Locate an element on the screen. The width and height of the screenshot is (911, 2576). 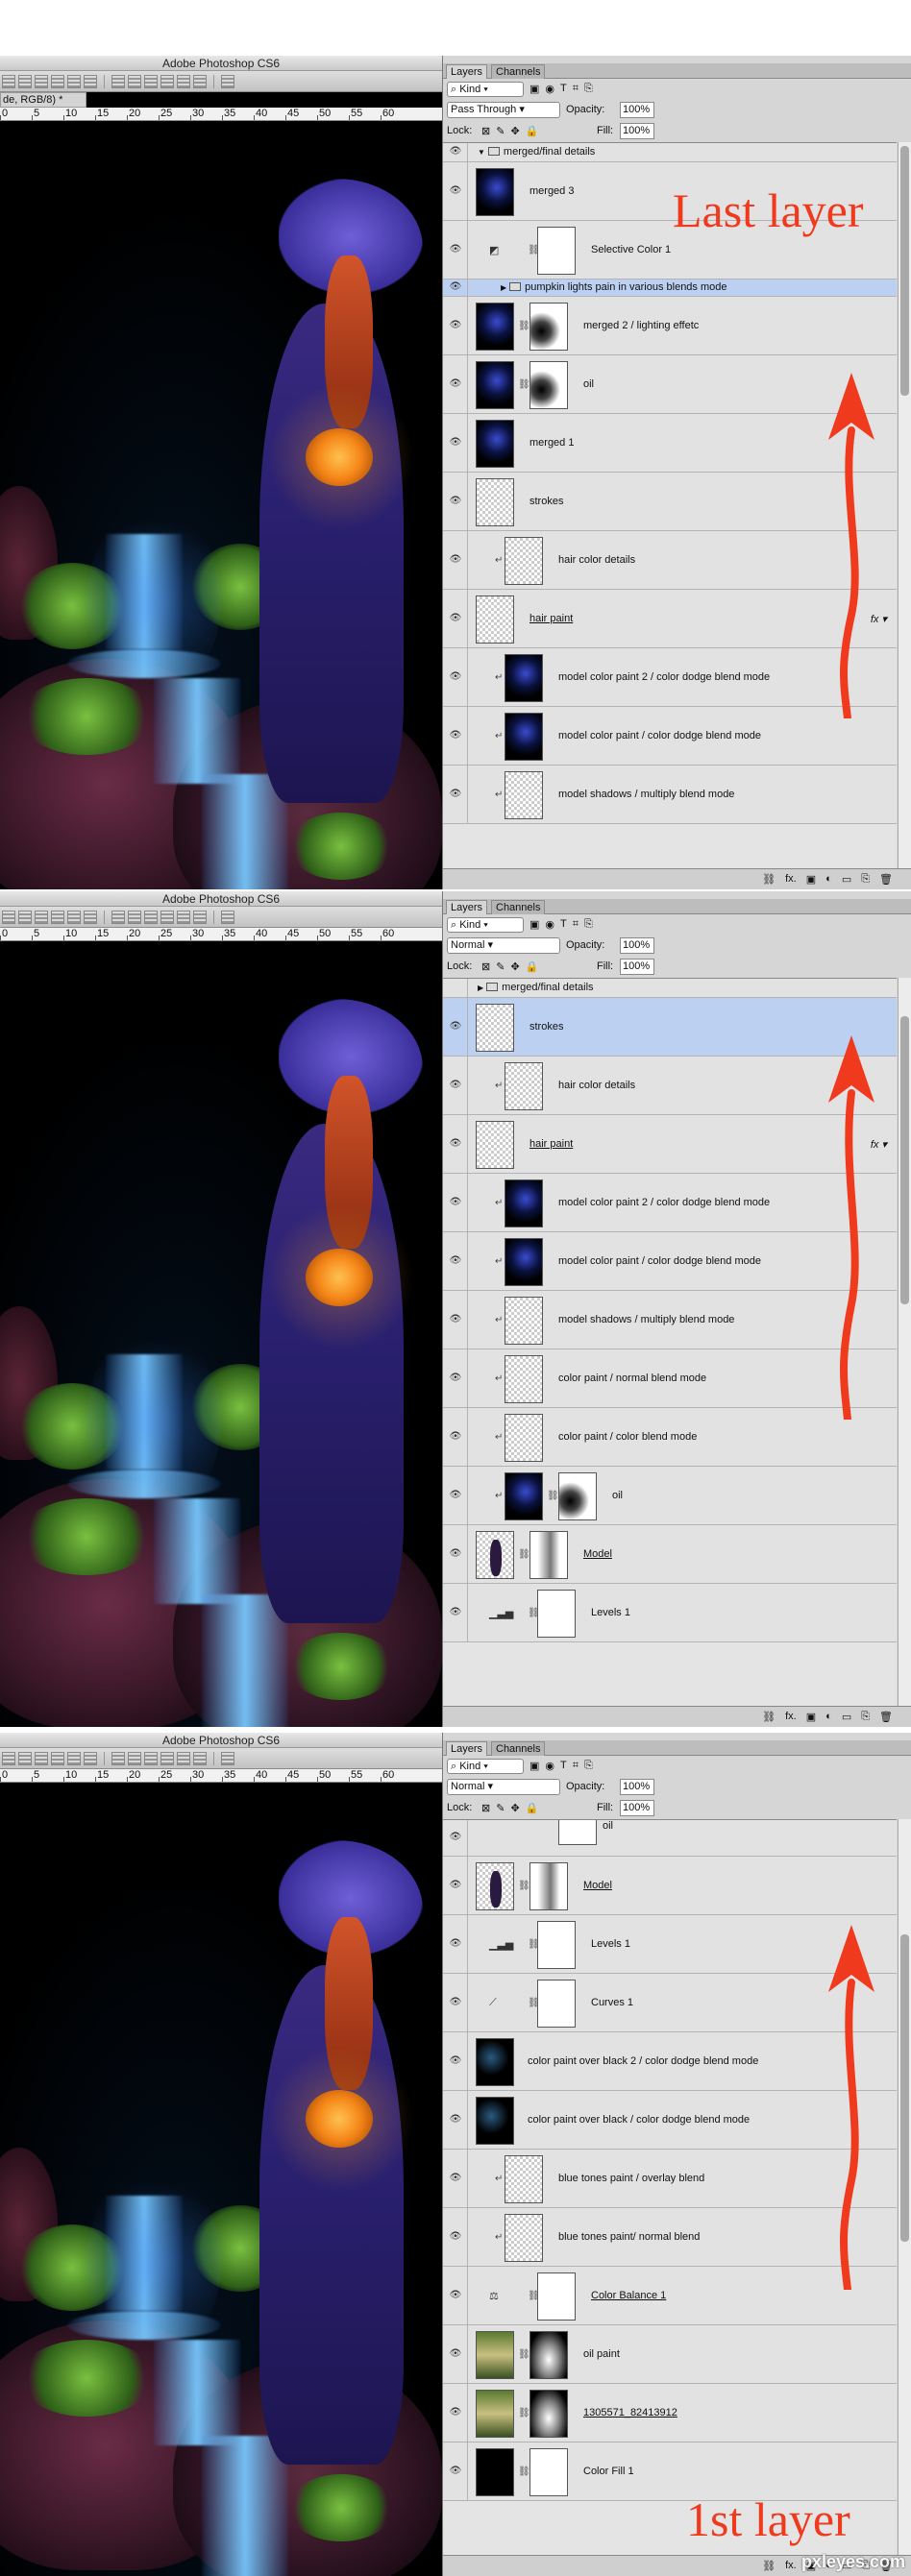
canvas is located at coordinates (221, 1334).